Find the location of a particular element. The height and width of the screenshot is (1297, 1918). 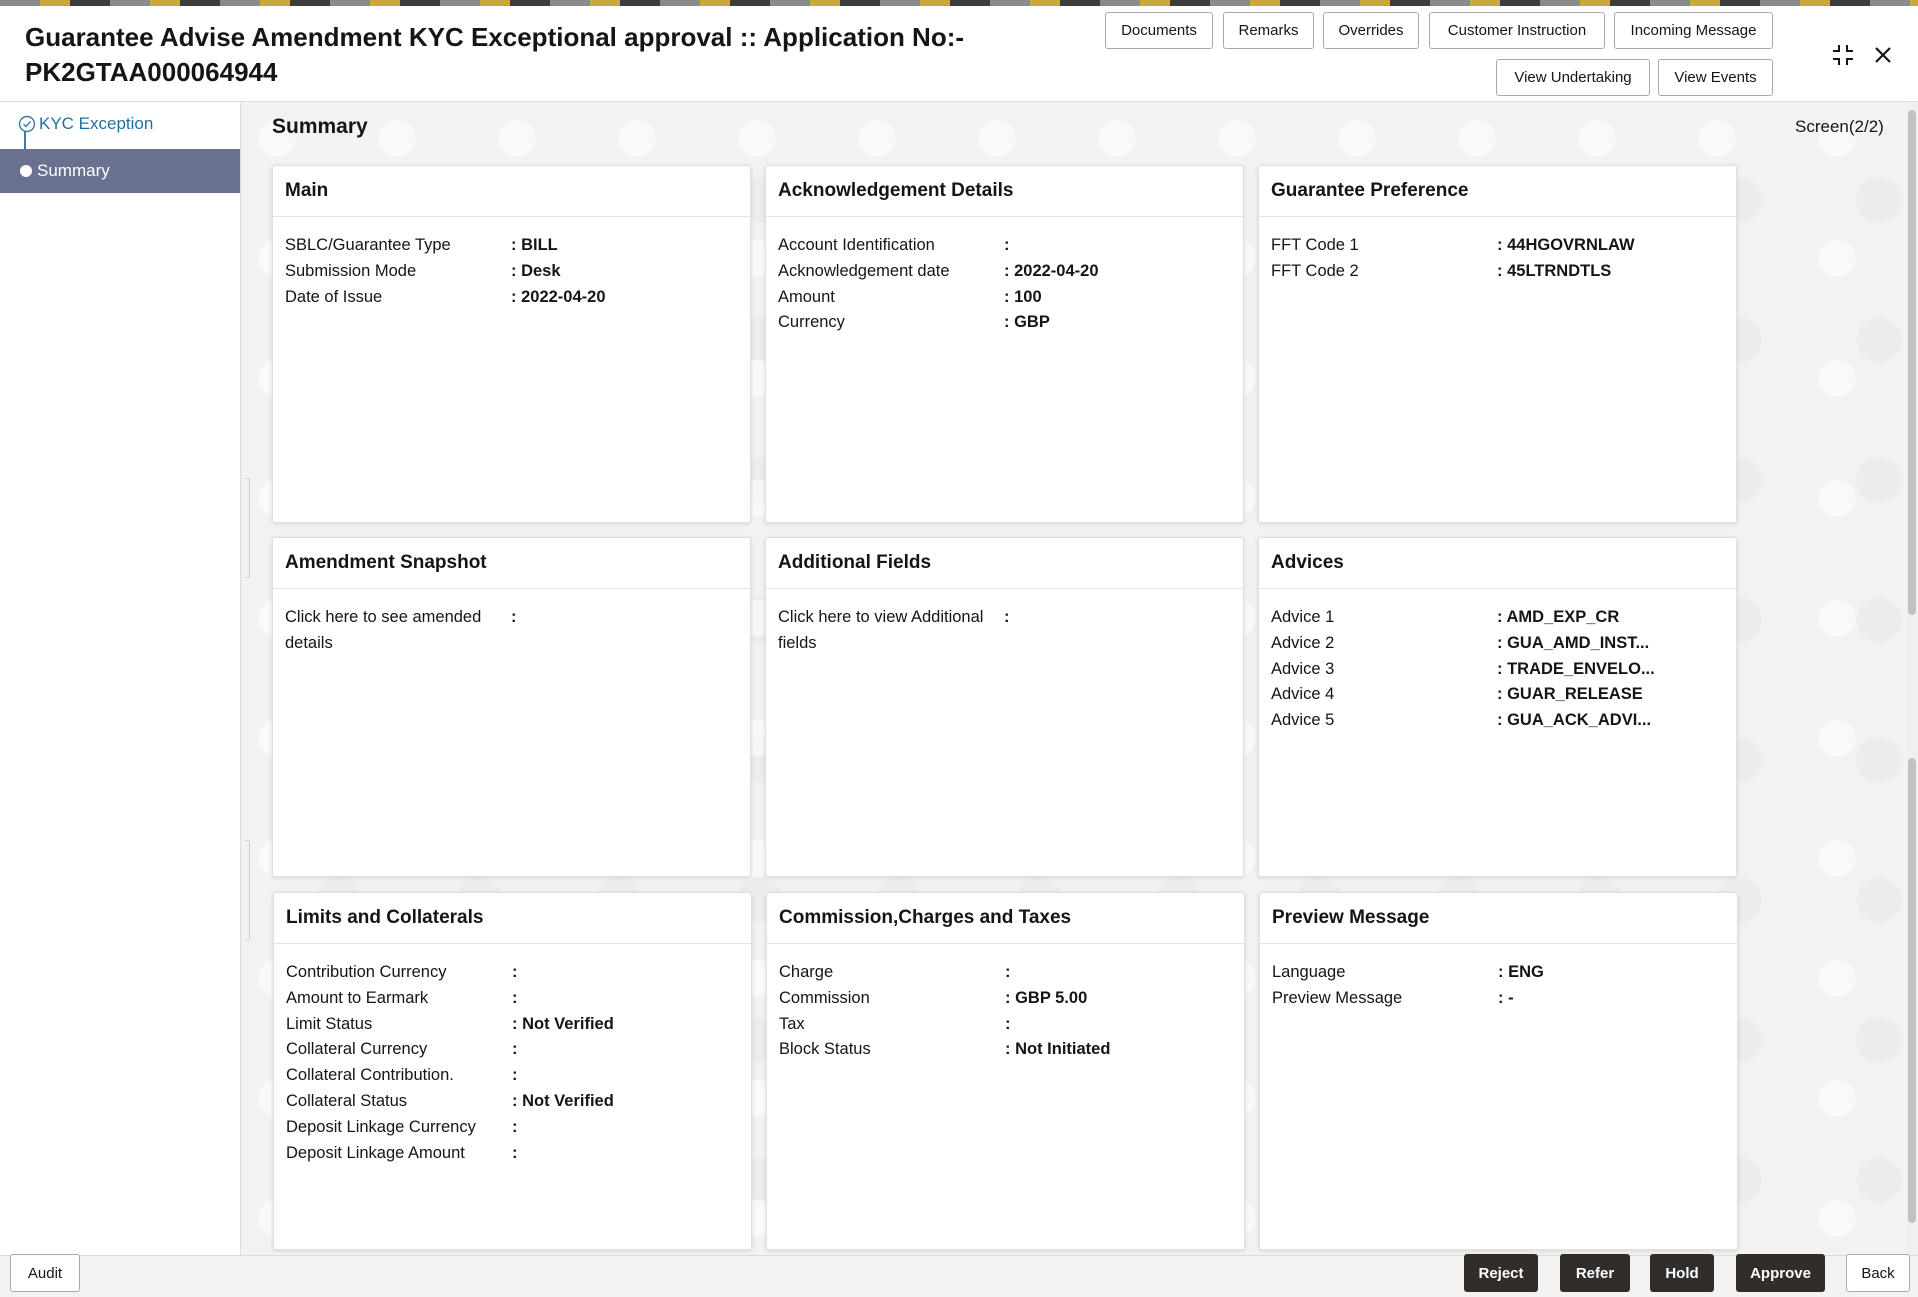

field-label: Submission Mode is located at coordinates (398, 272).